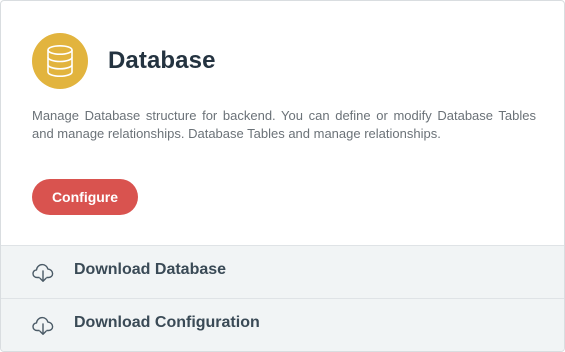 The width and height of the screenshot is (565, 352). Describe the element at coordinates (150, 269) in the screenshot. I see `download-database-label: Download Database` at that location.